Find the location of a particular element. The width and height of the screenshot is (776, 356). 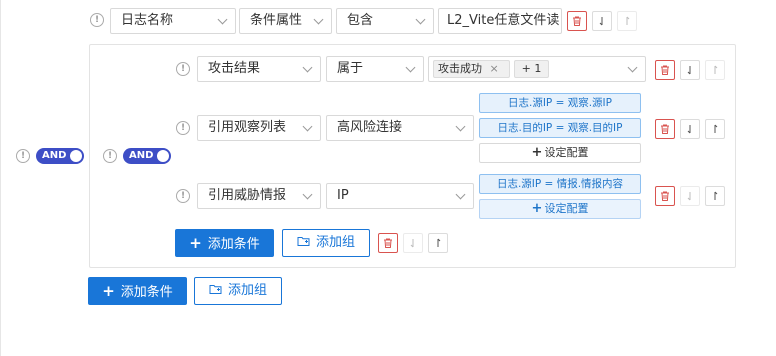

mapping-text: 日志.目的IP = 观察.目的IP is located at coordinates (560, 128).